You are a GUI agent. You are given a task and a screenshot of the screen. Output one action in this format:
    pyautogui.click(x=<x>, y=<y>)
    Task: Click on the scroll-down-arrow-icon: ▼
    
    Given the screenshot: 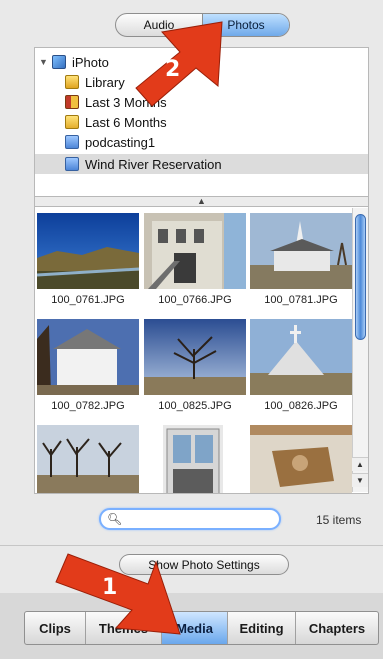 What is the action you would take?
    pyautogui.click(x=360, y=480)
    